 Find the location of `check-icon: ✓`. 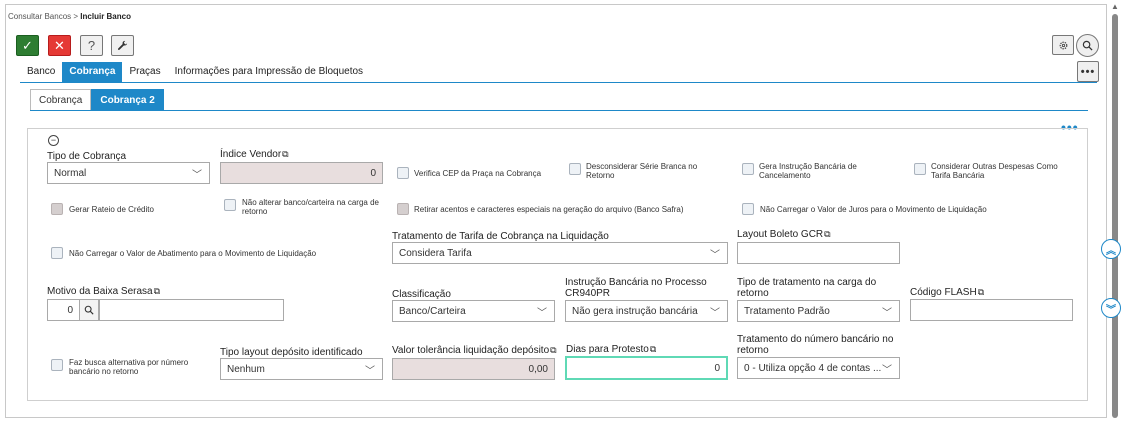

check-icon: ✓ is located at coordinates (27, 45).